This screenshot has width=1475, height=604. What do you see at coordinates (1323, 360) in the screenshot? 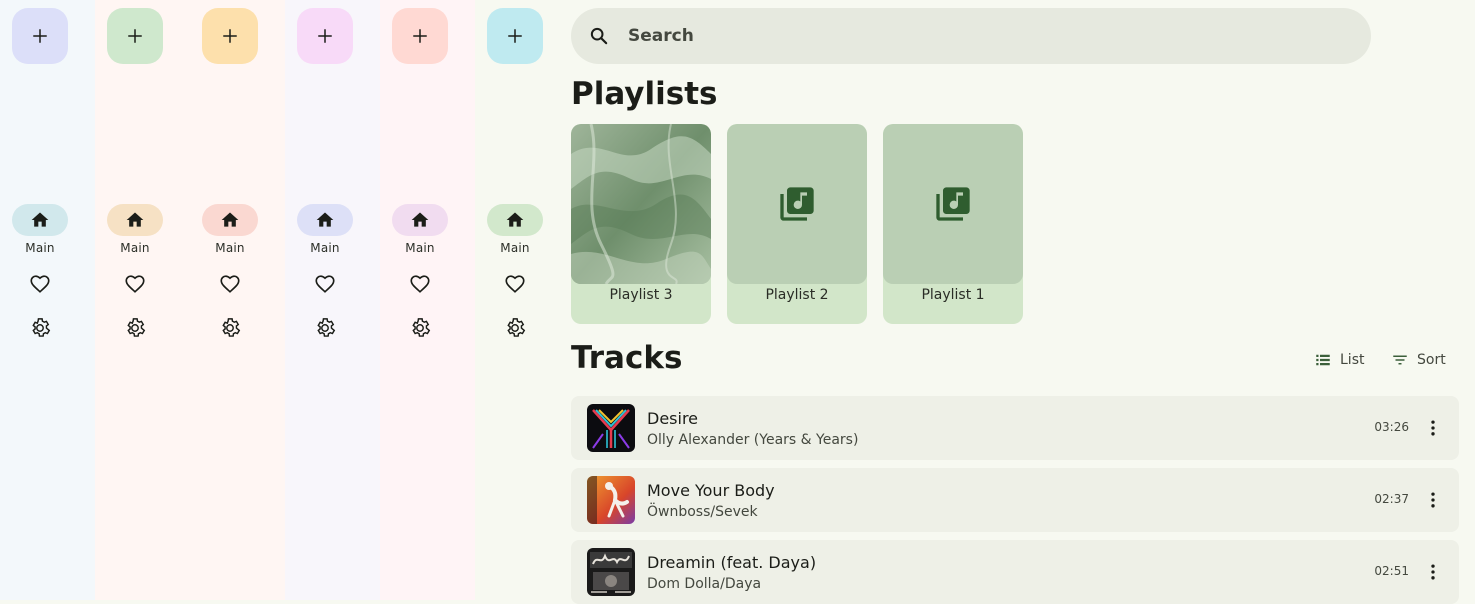
I see `list-icon` at bounding box center [1323, 360].